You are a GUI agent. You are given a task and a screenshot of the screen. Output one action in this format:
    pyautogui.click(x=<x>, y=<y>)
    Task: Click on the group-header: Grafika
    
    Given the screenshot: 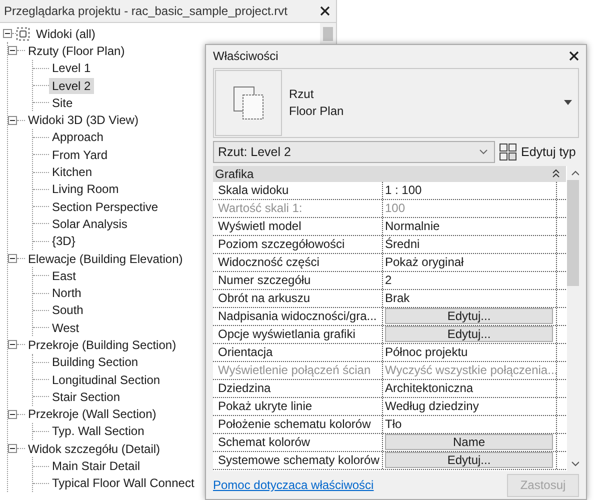 What is the action you would take?
    pyautogui.click(x=389, y=174)
    